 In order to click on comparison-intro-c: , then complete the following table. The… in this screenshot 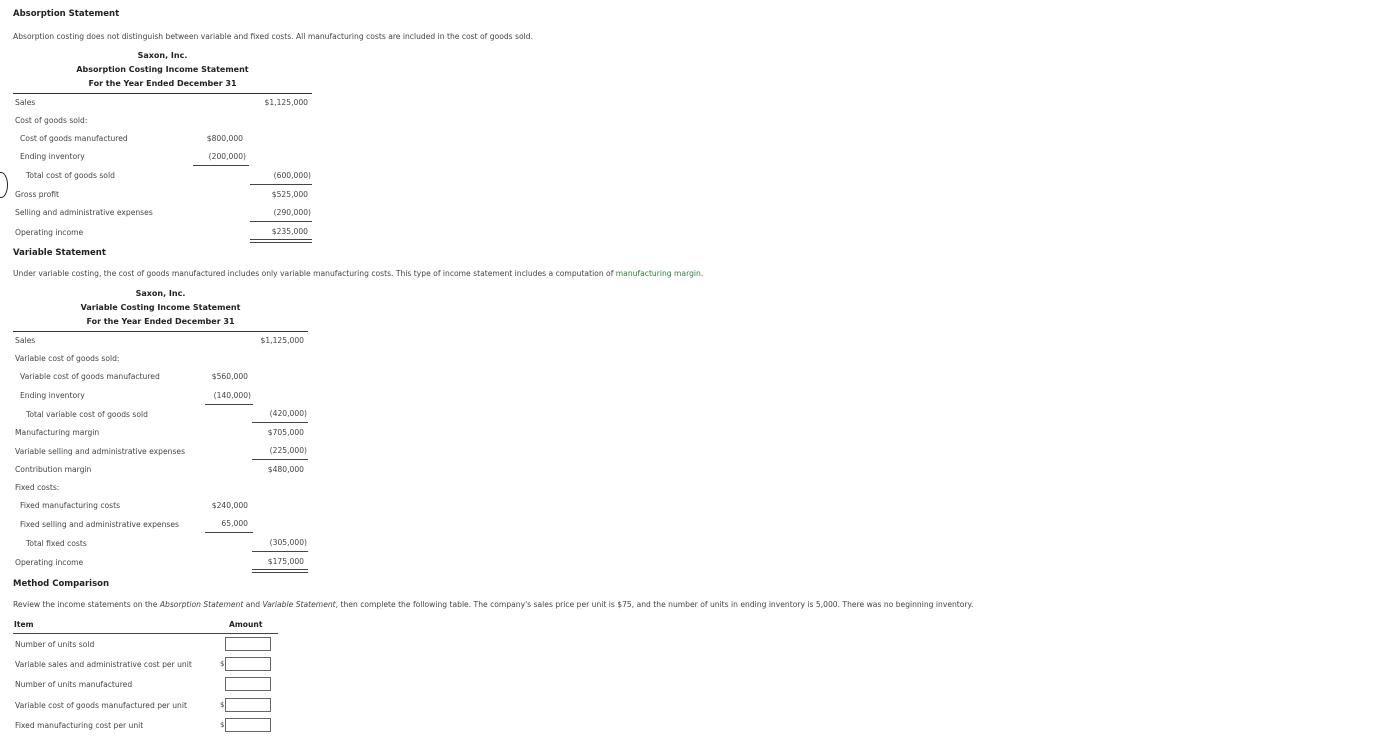, I will do `click(654, 604)`.